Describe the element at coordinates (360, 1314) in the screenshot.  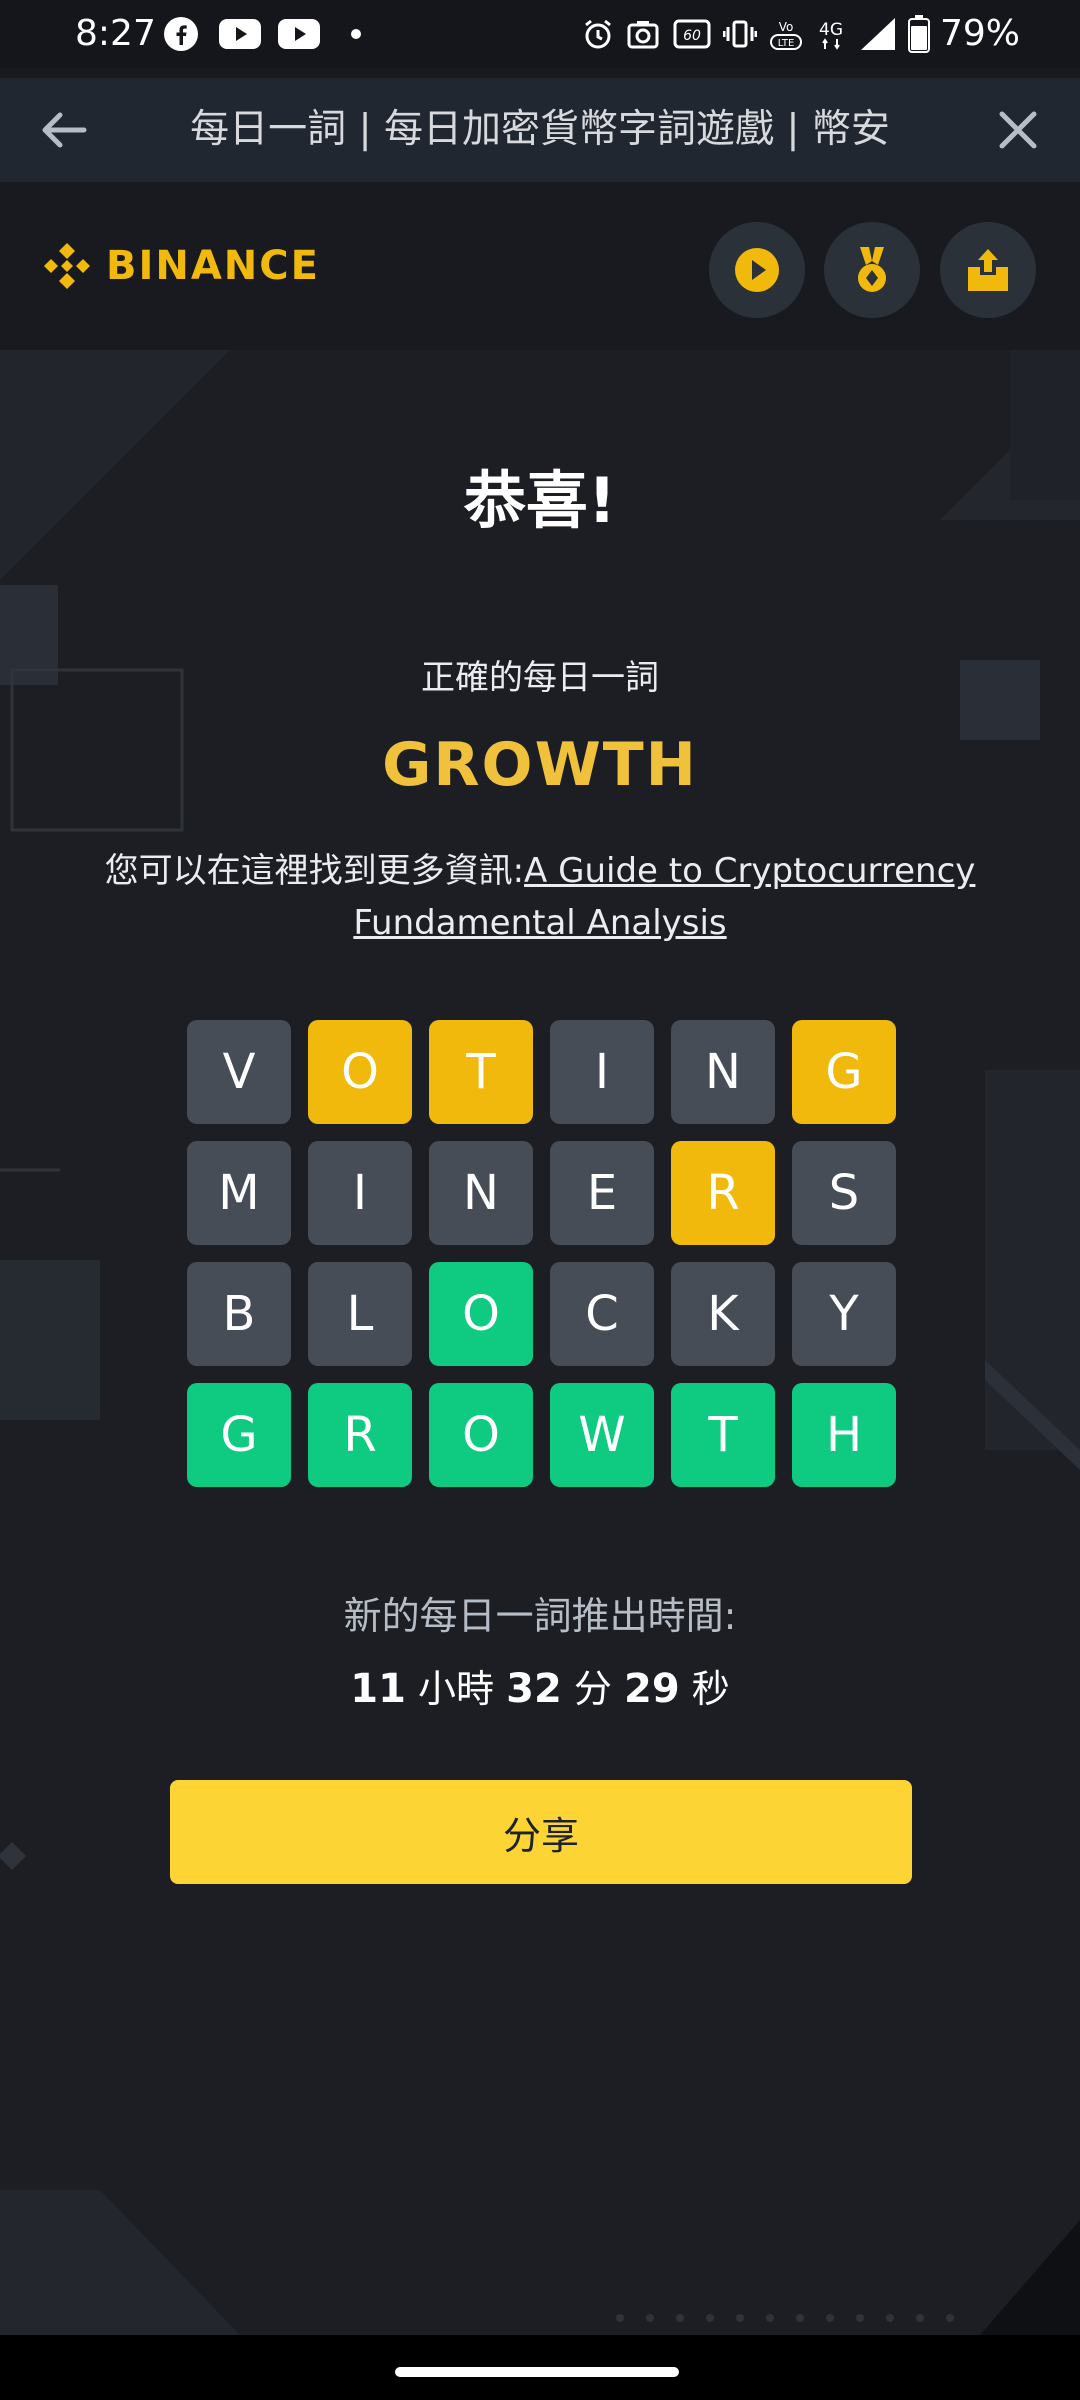
I see `letter-tile: L` at that location.